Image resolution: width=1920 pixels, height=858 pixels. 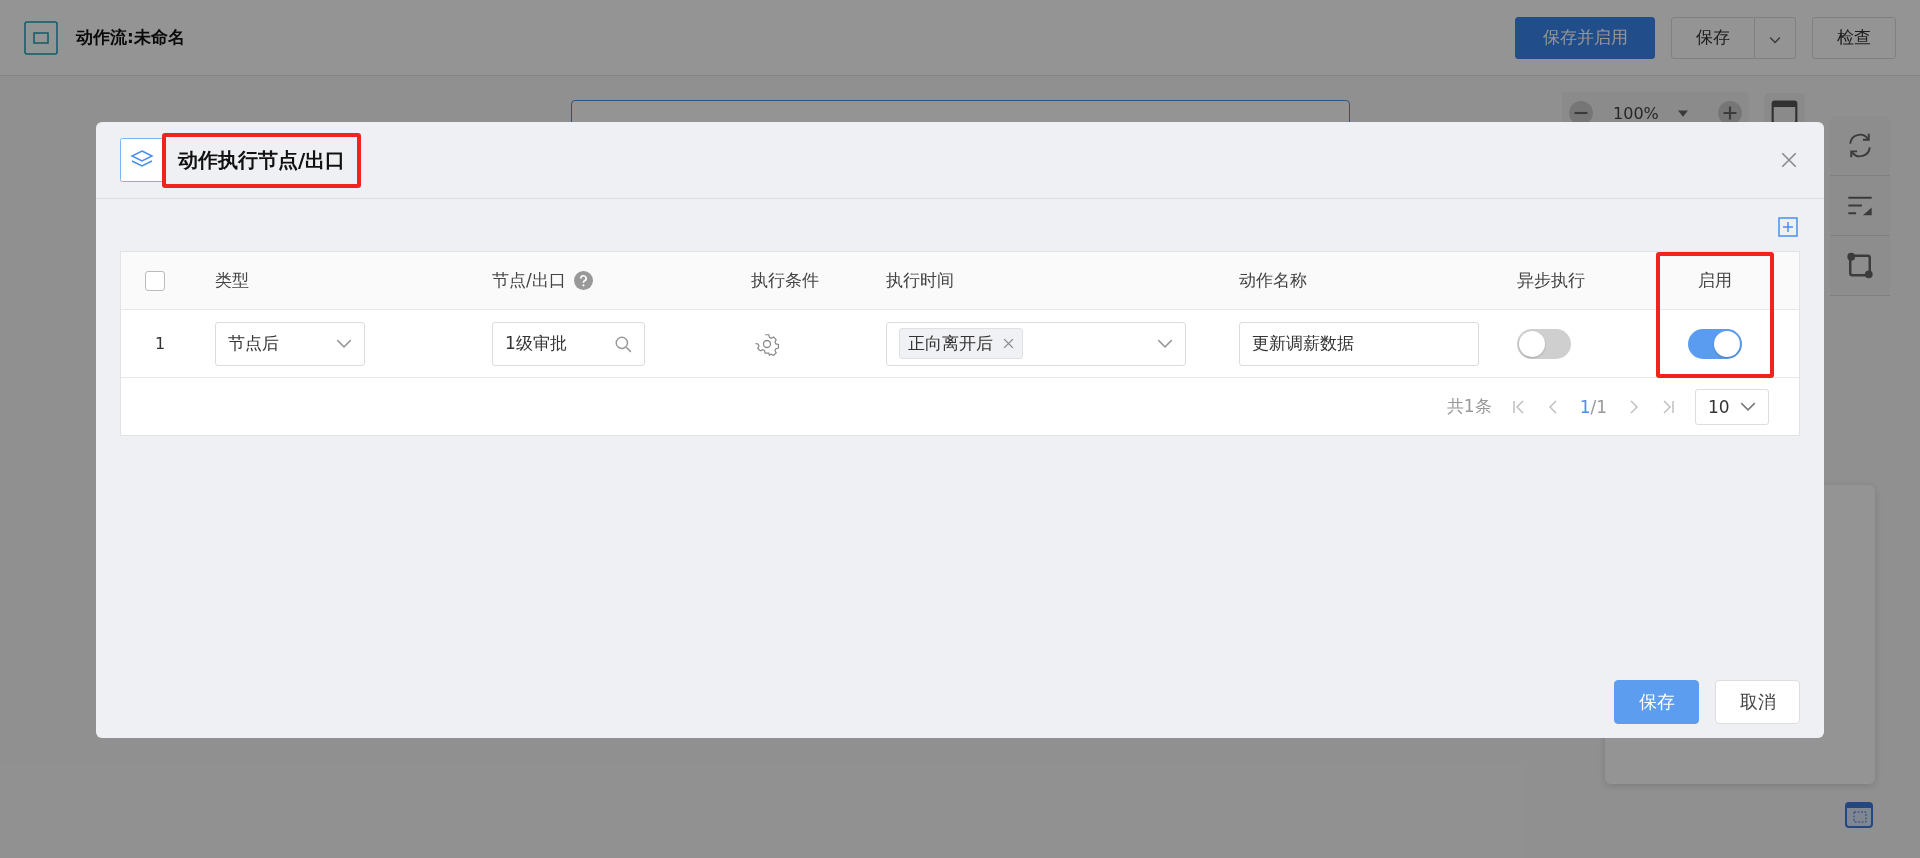 I want to click on tag: 正向离开后, so click(x=961, y=343).